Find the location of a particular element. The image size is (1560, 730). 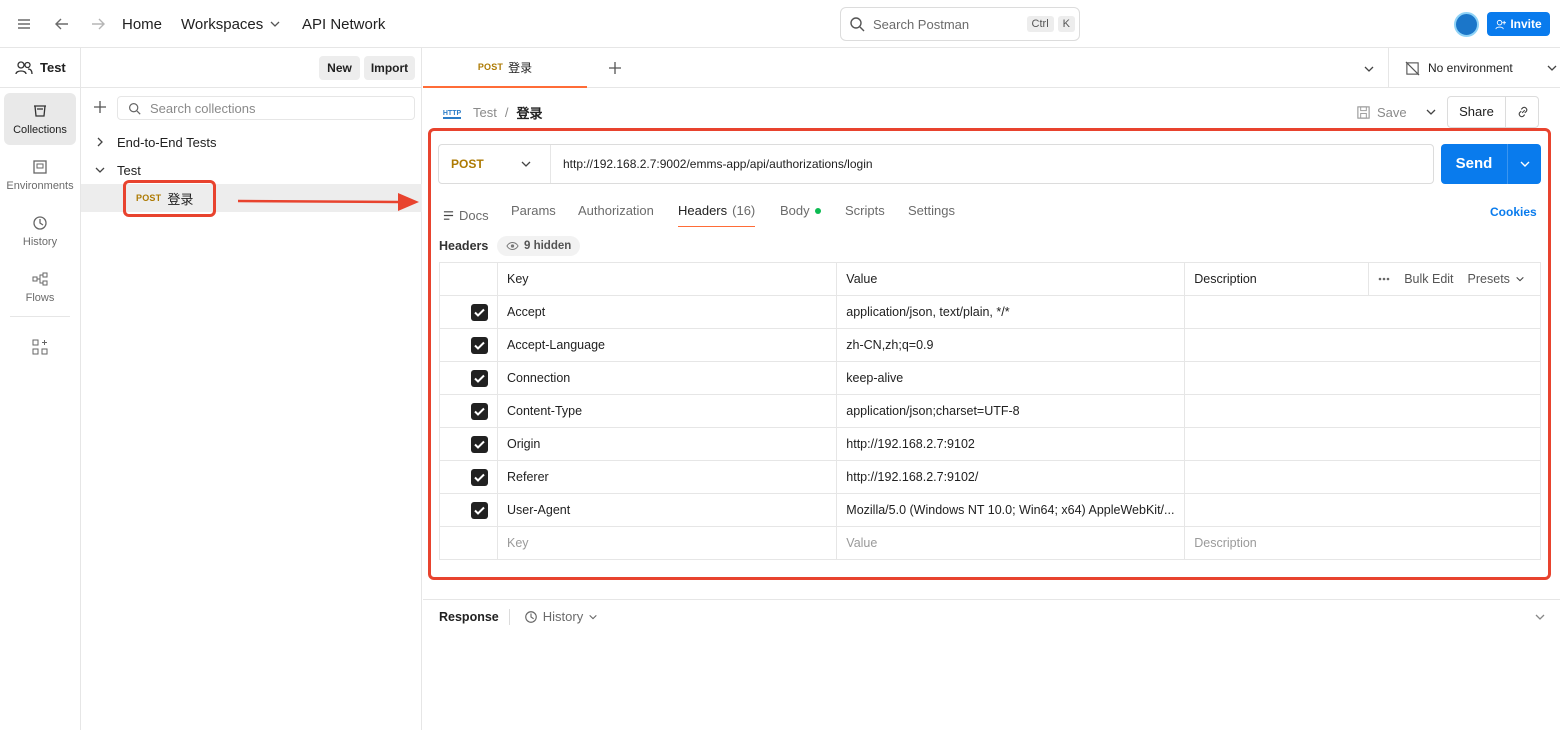

tree-collection-end-to-end: End-to-End Tests is located at coordinates (251, 142).